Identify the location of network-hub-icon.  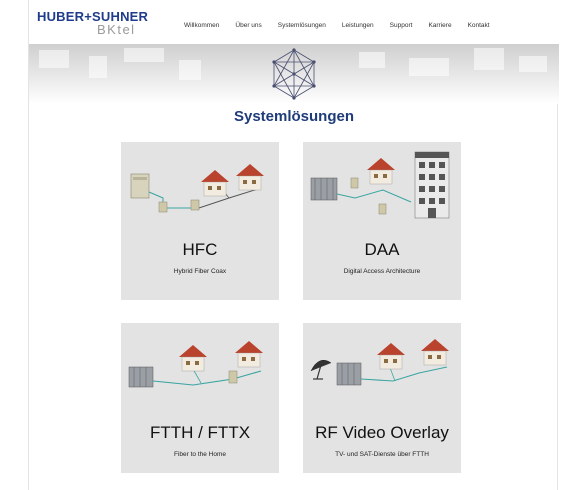
(294, 74).